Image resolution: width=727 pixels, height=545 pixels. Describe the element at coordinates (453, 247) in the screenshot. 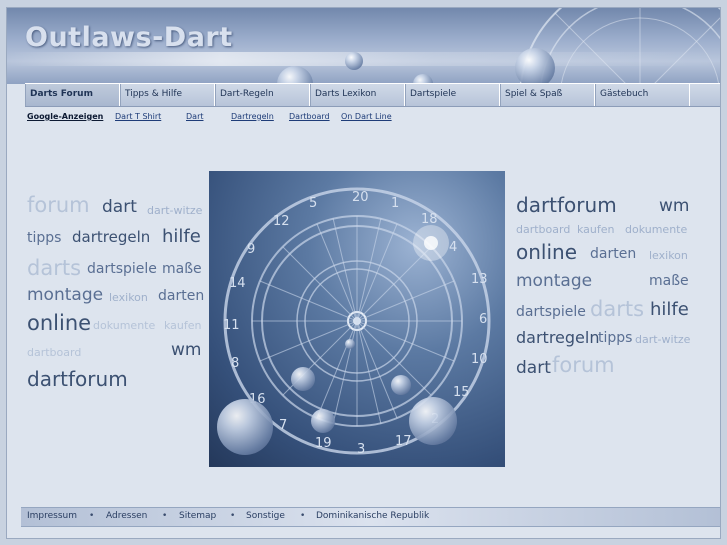

I see `board-number: 4` at that location.